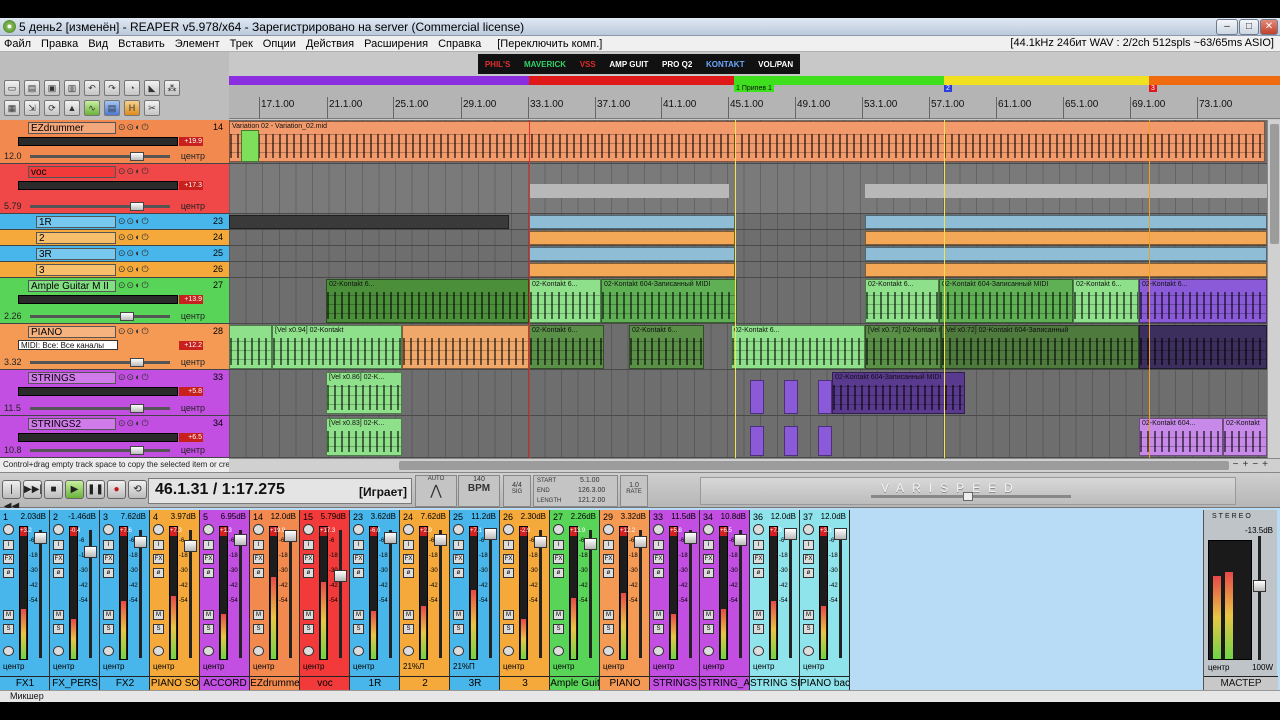 This screenshot has width=1280, height=720. I want to click on marker-1: 1 Припев 1, so click(754, 88).